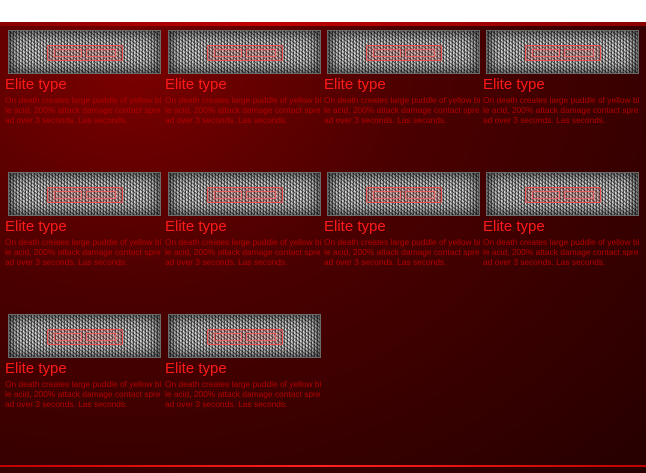 The height and width of the screenshot is (473, 646). What do you see at coordinates (323, 466) in the screenshot?
I see `panel-bottom-border` at bounding box center [323, 466].